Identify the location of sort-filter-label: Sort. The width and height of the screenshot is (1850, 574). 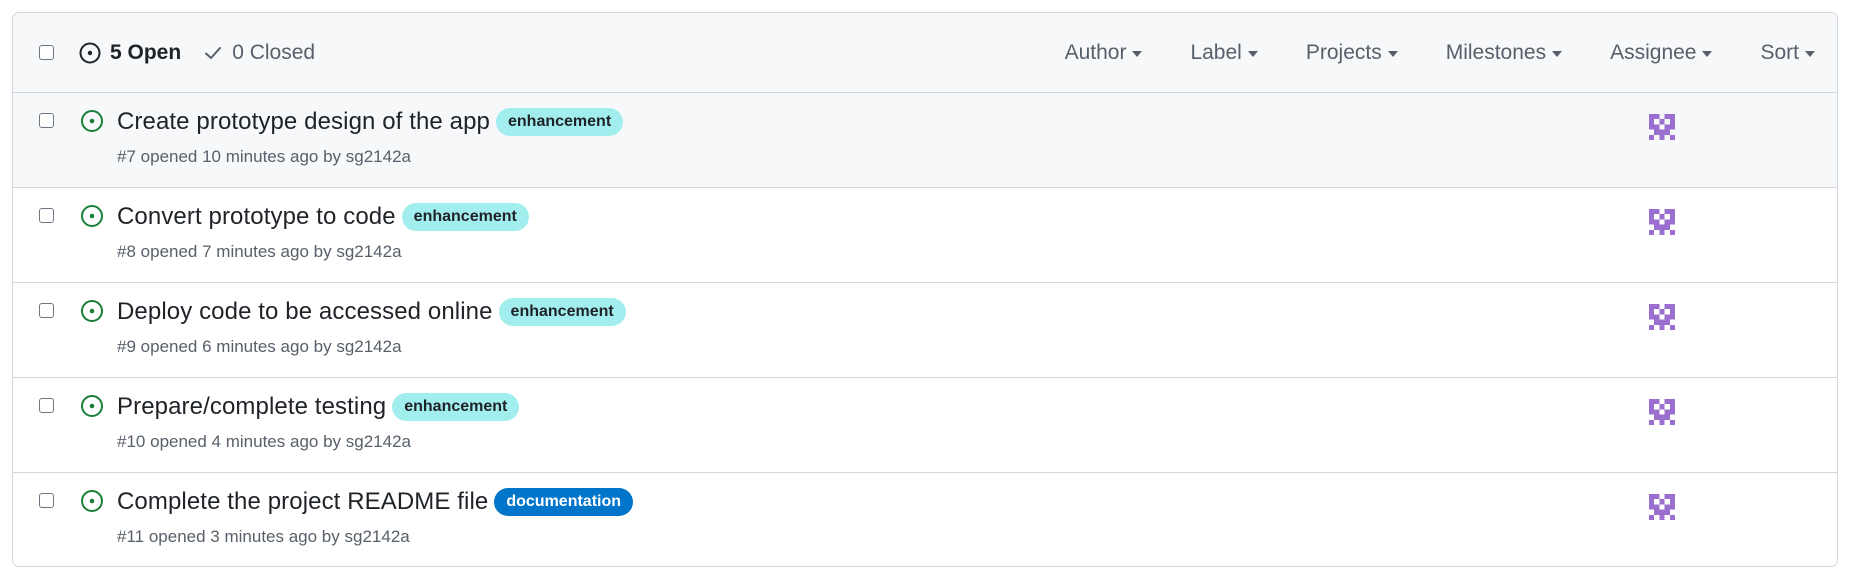
(1779, 52).